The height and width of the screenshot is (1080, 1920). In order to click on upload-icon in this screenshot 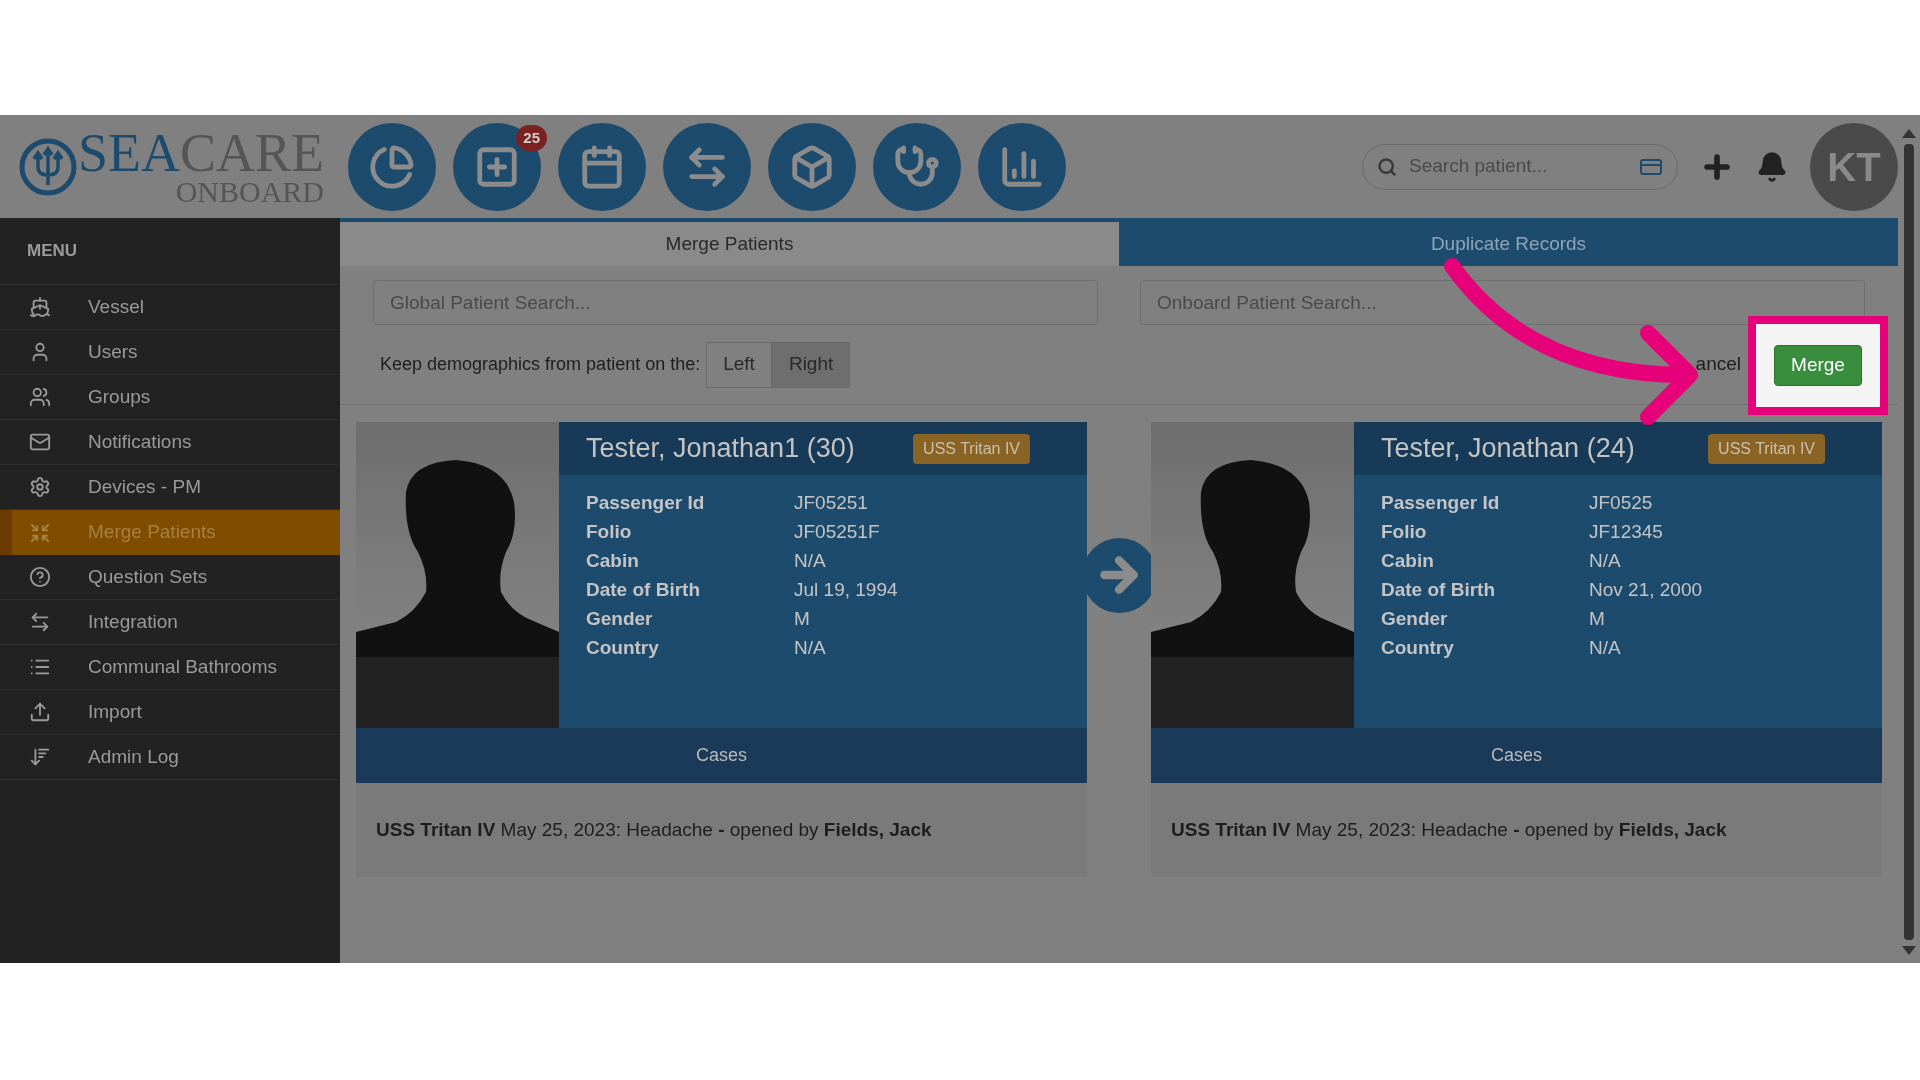, I will do `click(40, 712)`.